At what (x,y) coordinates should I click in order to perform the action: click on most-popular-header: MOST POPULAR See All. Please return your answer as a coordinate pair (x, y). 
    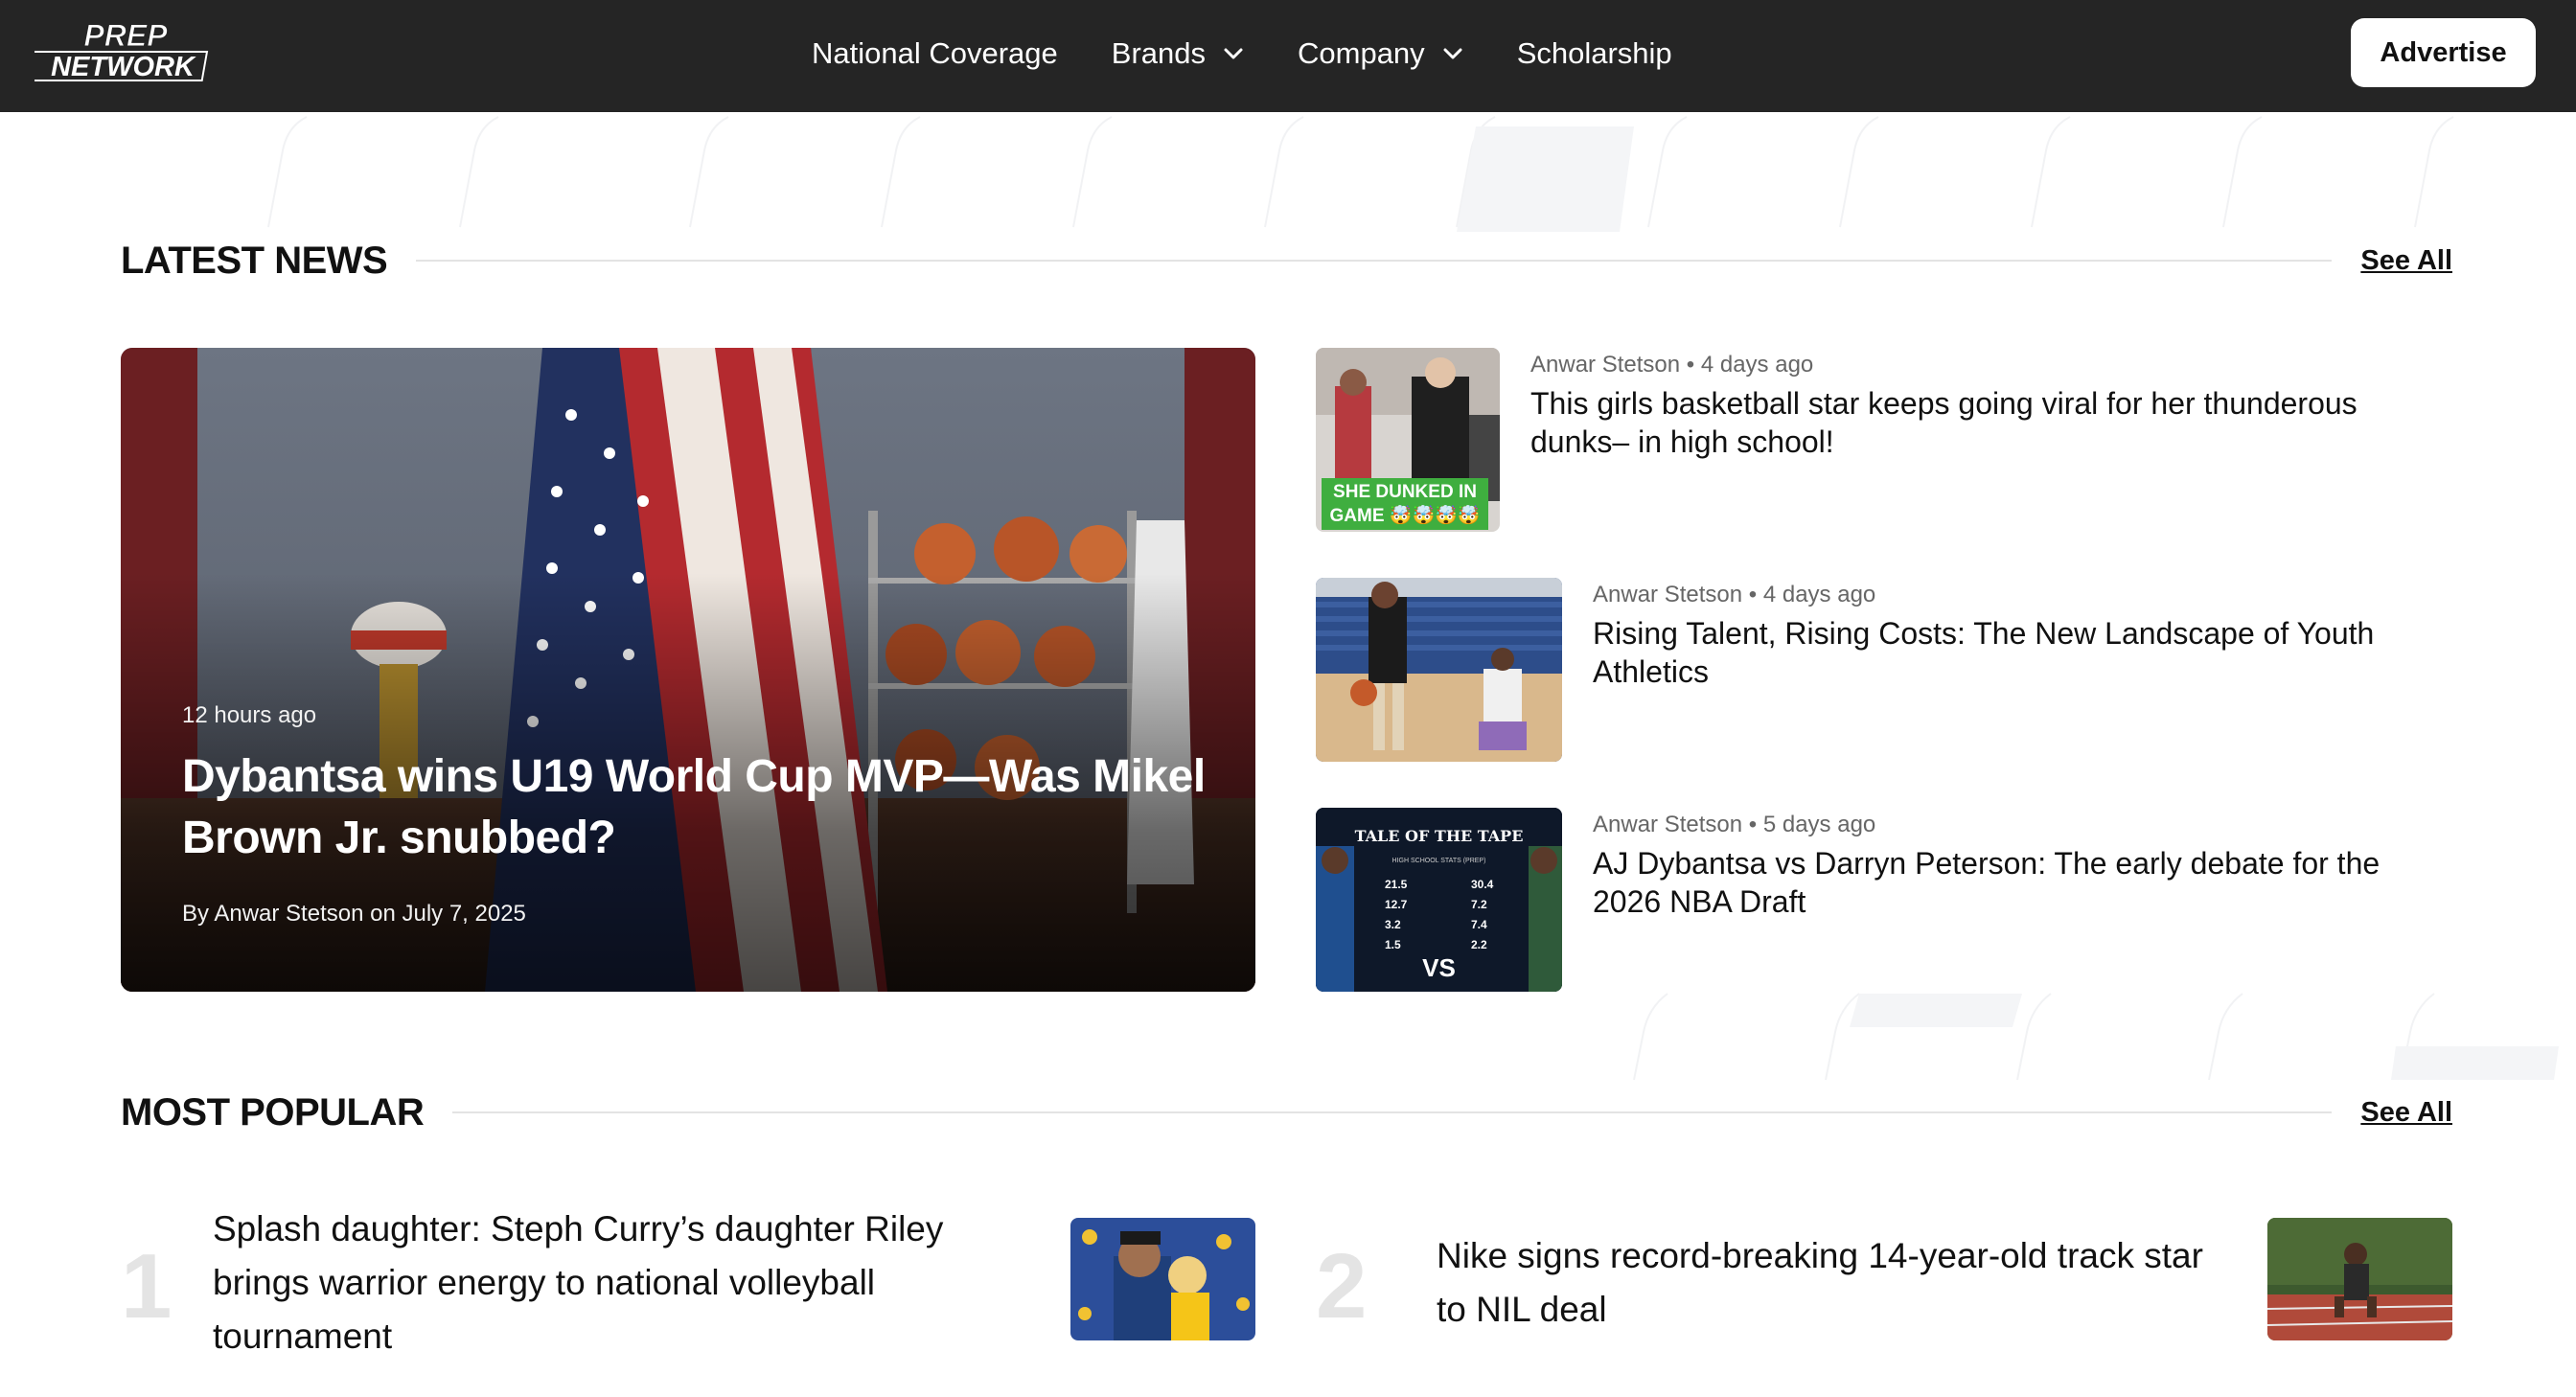
    Looking at the image, I should click on (1286, 1112).